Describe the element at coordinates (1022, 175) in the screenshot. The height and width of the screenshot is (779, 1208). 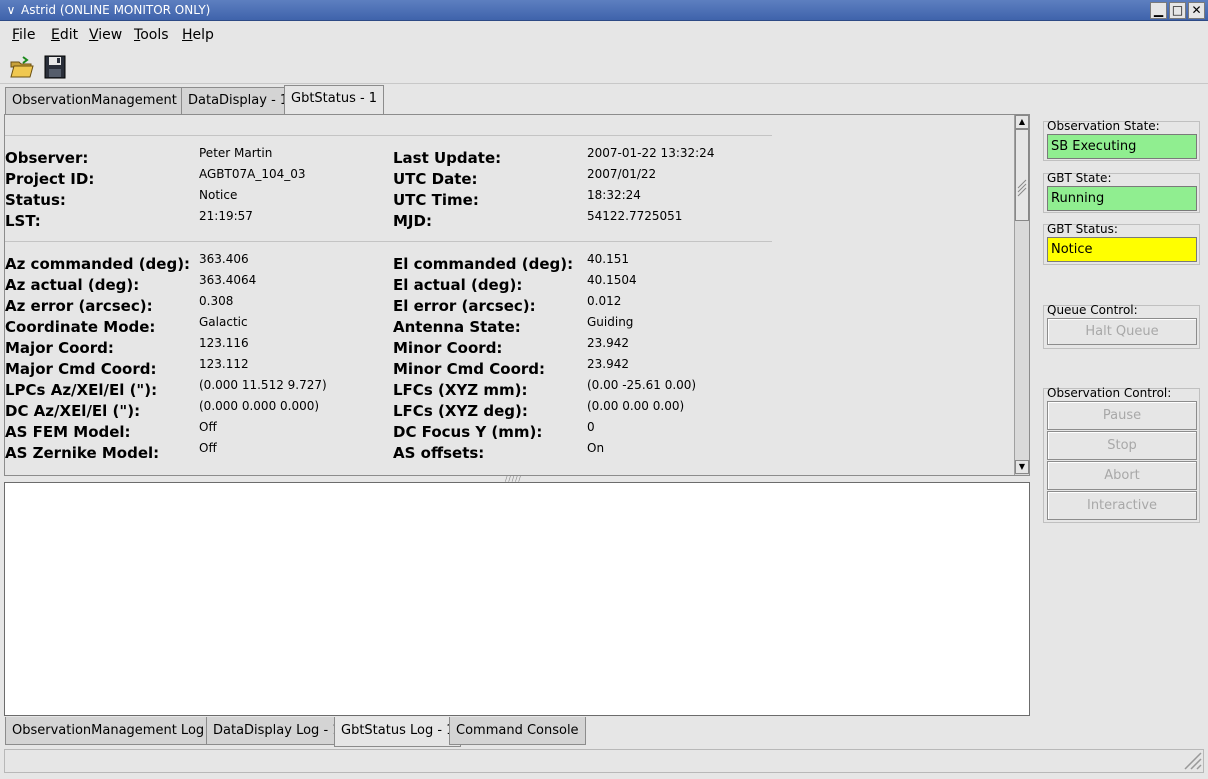
I see `scroll-thumb` at that location.